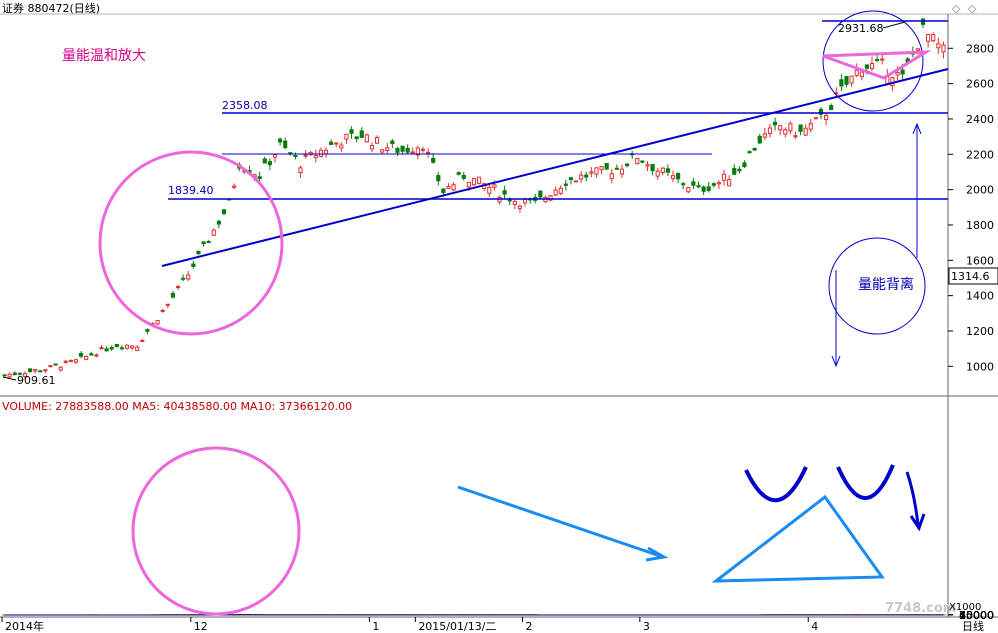 This screenshot has width=998, height=633. What do you see at coordinates (877, 65) in the screenshot?
I see `top-pink-triangle` at bounding box center [877, 65].